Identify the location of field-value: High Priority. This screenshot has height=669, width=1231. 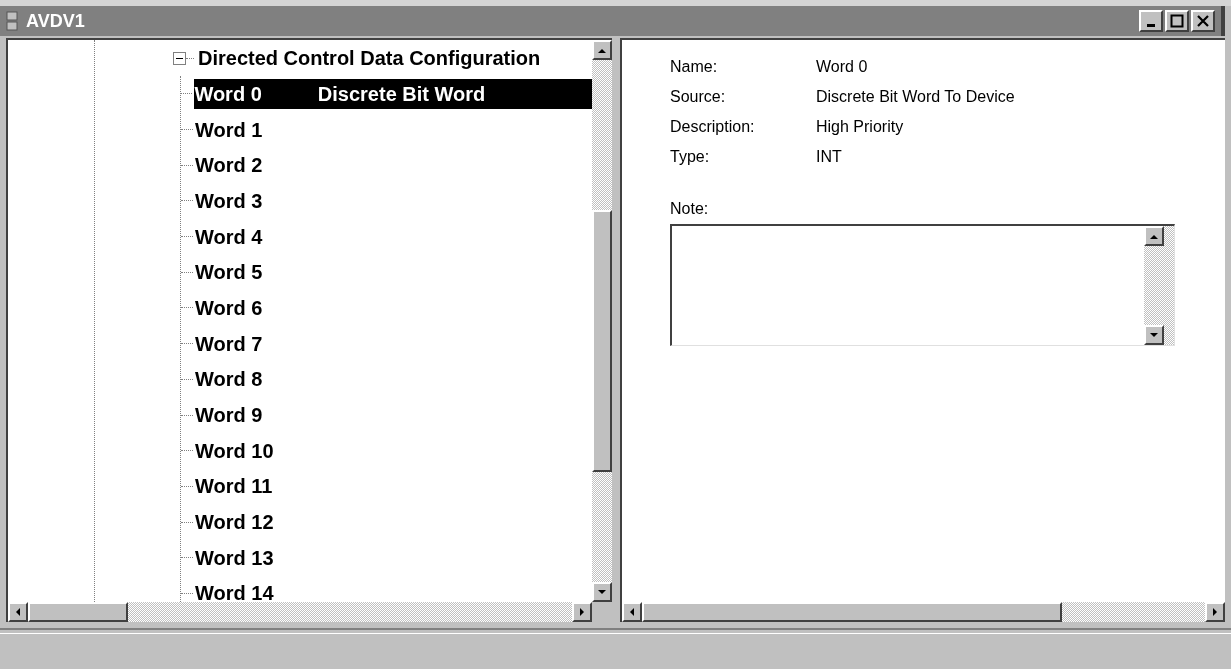
(860, 127).